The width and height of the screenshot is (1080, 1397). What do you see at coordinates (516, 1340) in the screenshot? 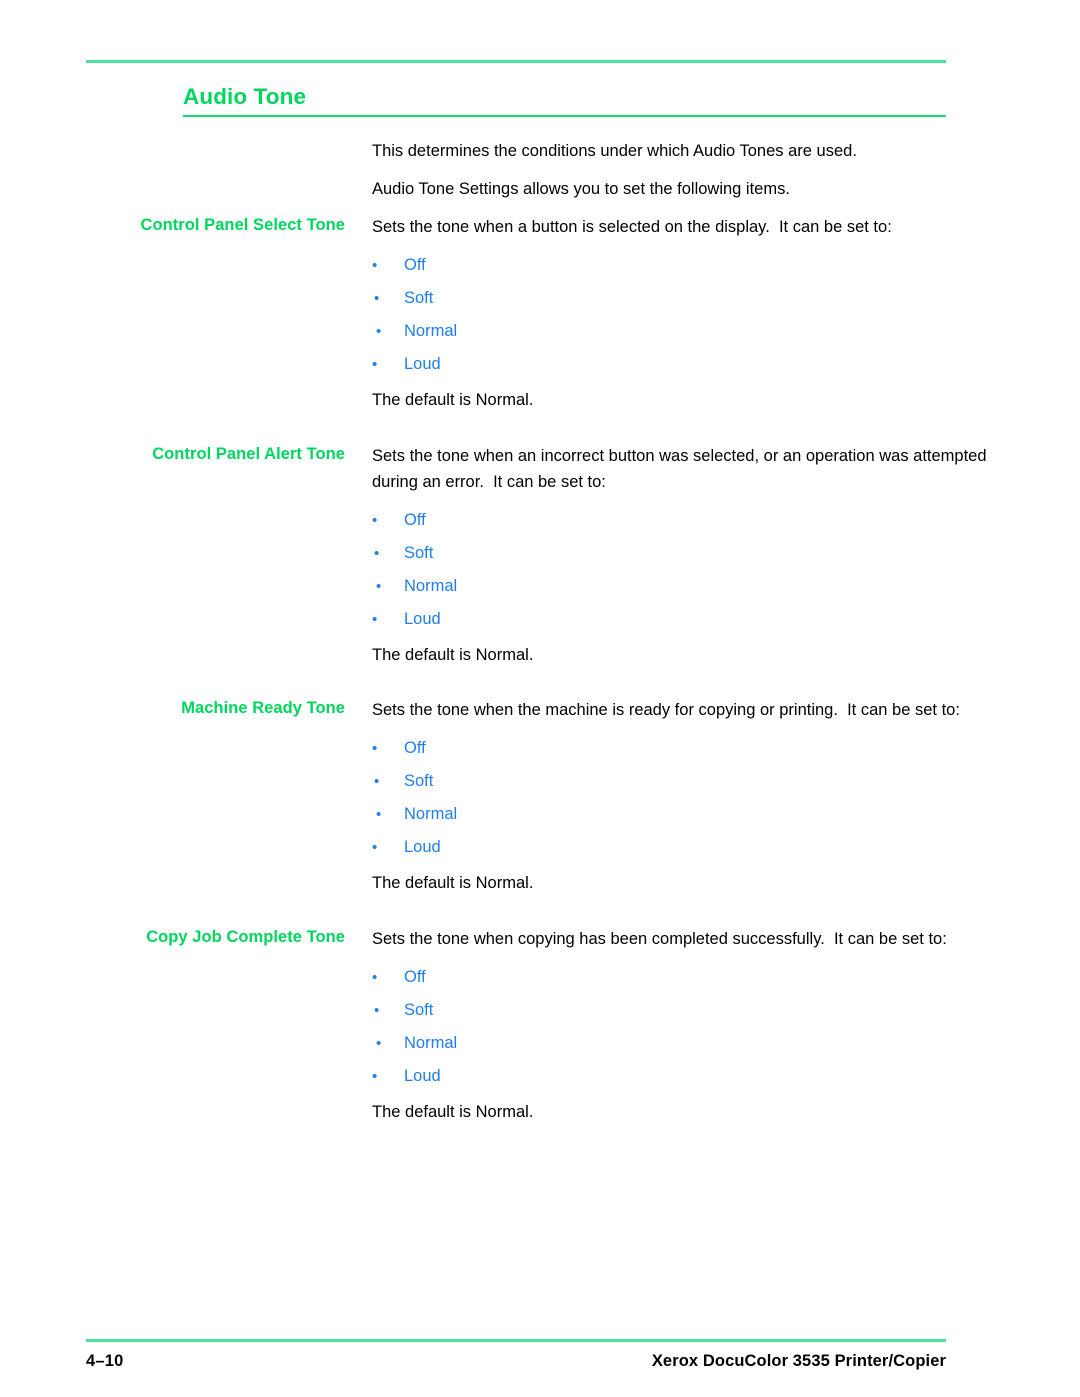
I see `footer-rule` at bounding box center [516, 1340].